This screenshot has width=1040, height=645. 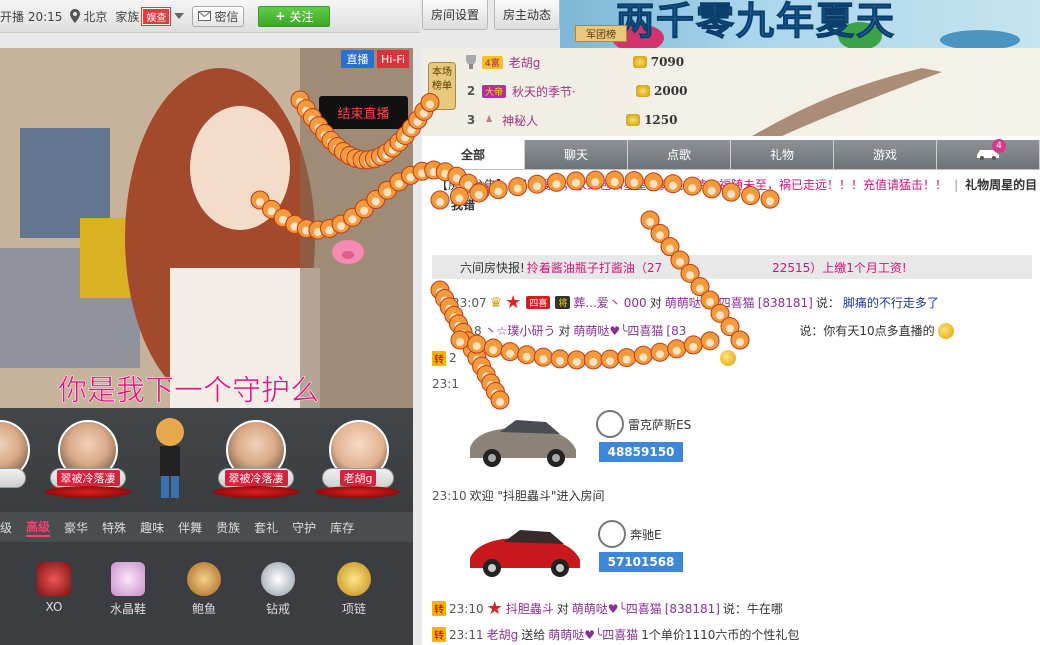 I want to click on tab-game: 游戏, so click(x=885, y=154).